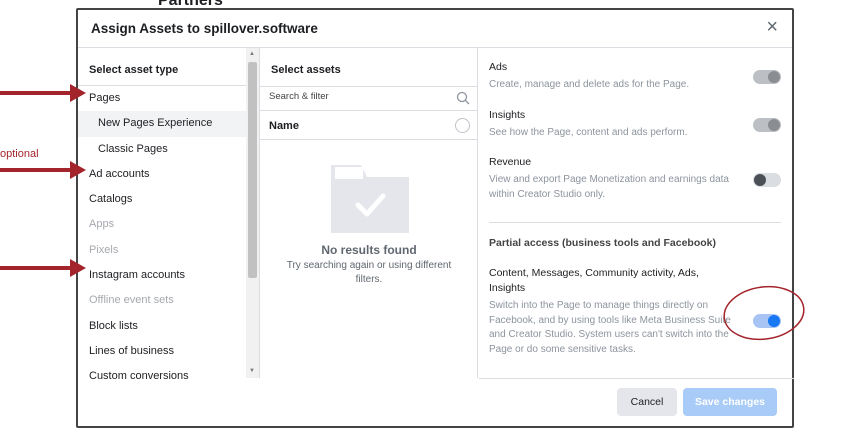 The width and height of the screenshot is (842, 436). I want to click on arrow-pages-icon, so click(43, 93).